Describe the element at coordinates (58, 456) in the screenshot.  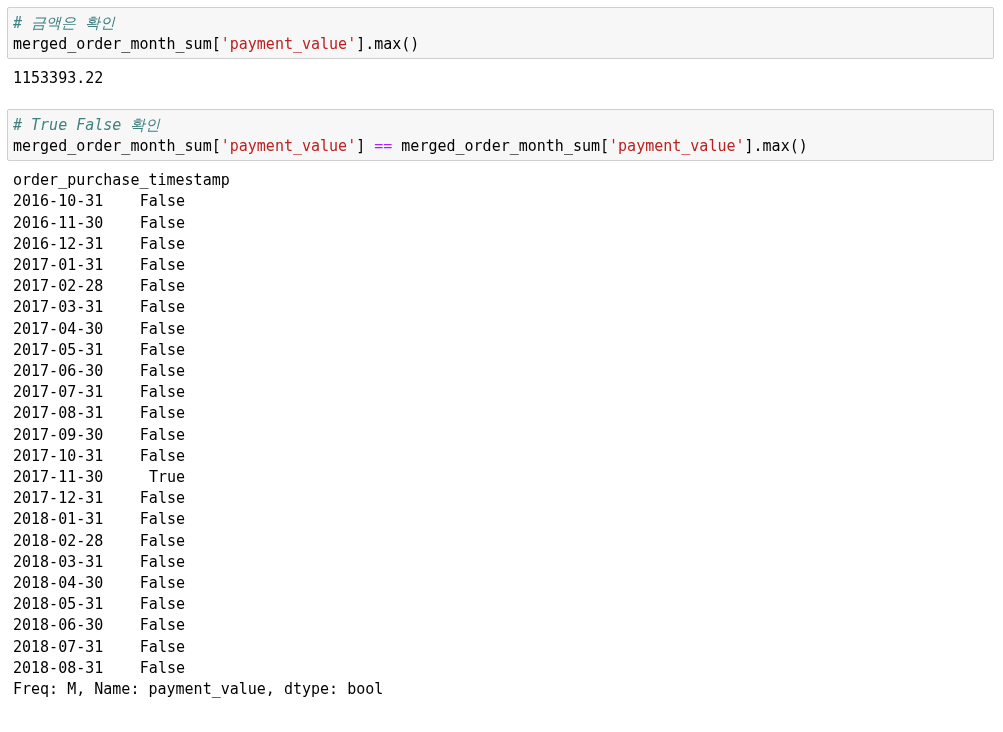
I see `index-label: 2017-10-31` at that location.